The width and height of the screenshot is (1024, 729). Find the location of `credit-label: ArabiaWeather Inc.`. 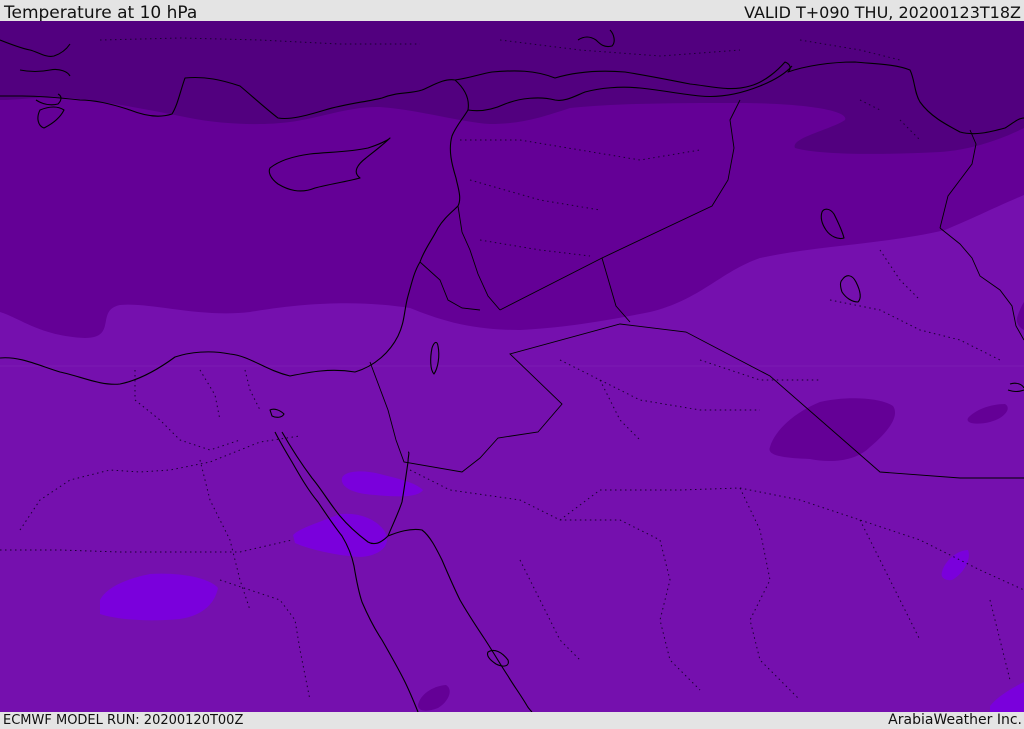

credit-label: ArabiaWeather Inc. is located at coordinates (955, 720).